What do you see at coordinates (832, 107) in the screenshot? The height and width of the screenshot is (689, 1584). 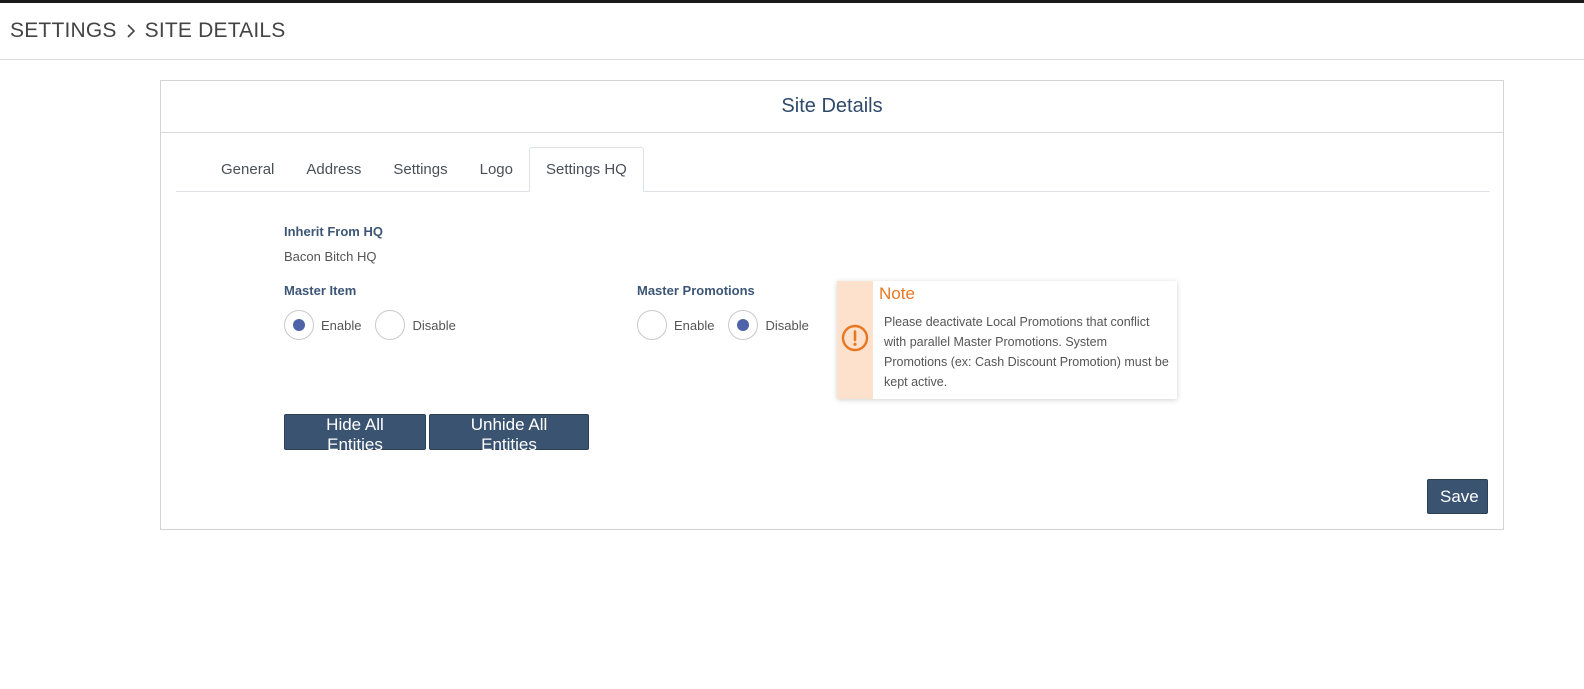 I see `card-title: Site Details` at bounding box center [832, 107].